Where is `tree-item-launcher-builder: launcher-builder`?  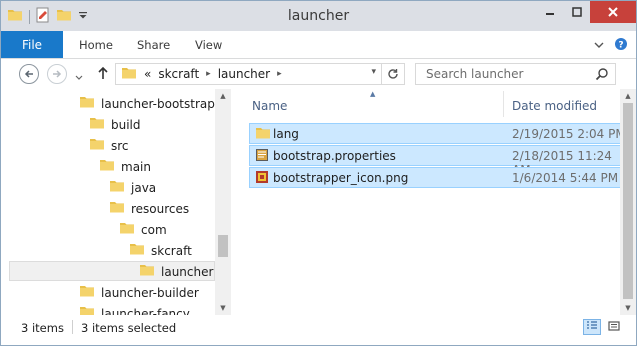
tree-item-launcher-builder: launcher-builder is located at coordinates (139, 292).